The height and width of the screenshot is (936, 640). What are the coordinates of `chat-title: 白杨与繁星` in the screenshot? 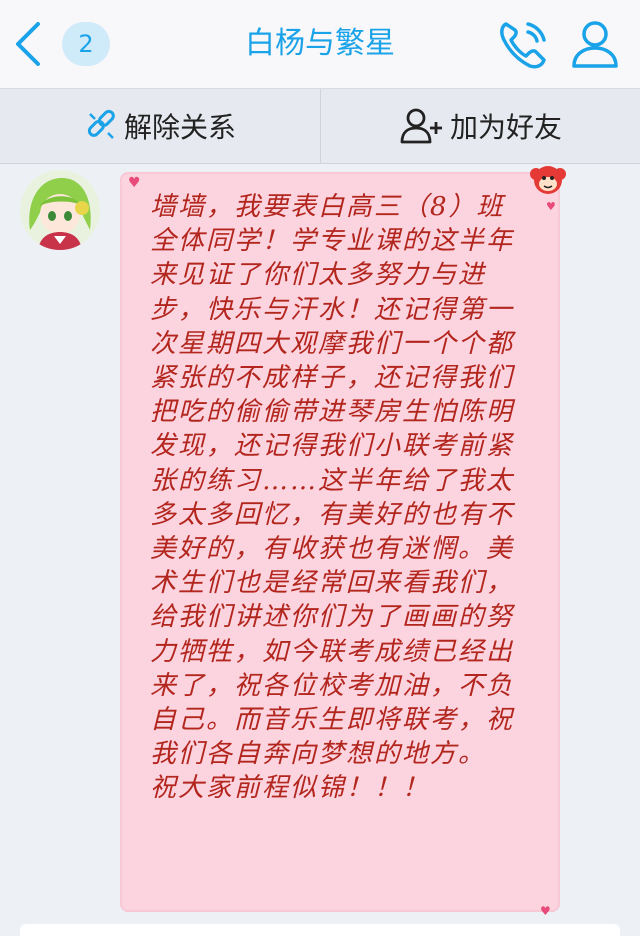 It's located at (320, 43).